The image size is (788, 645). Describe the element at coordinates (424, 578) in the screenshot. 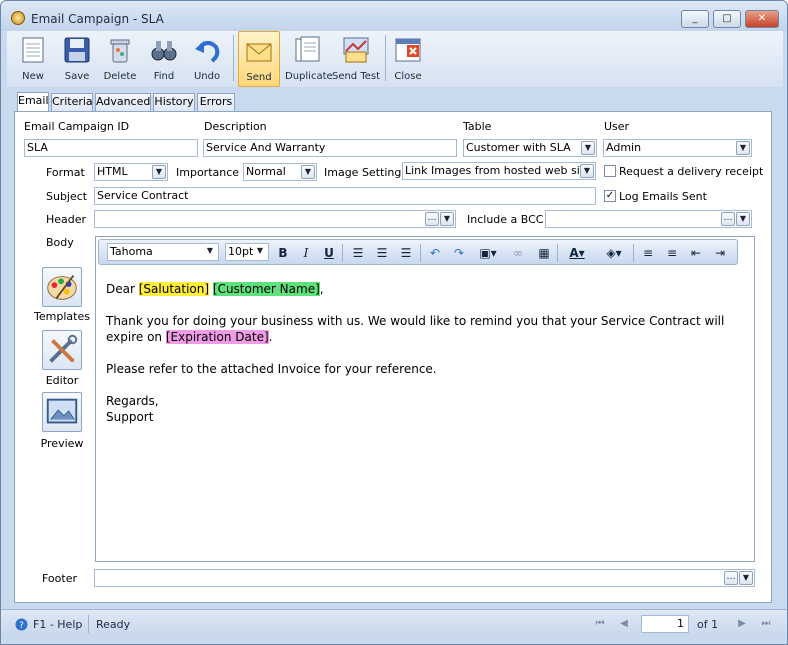

I see `footer-field: … ▼` at that location.